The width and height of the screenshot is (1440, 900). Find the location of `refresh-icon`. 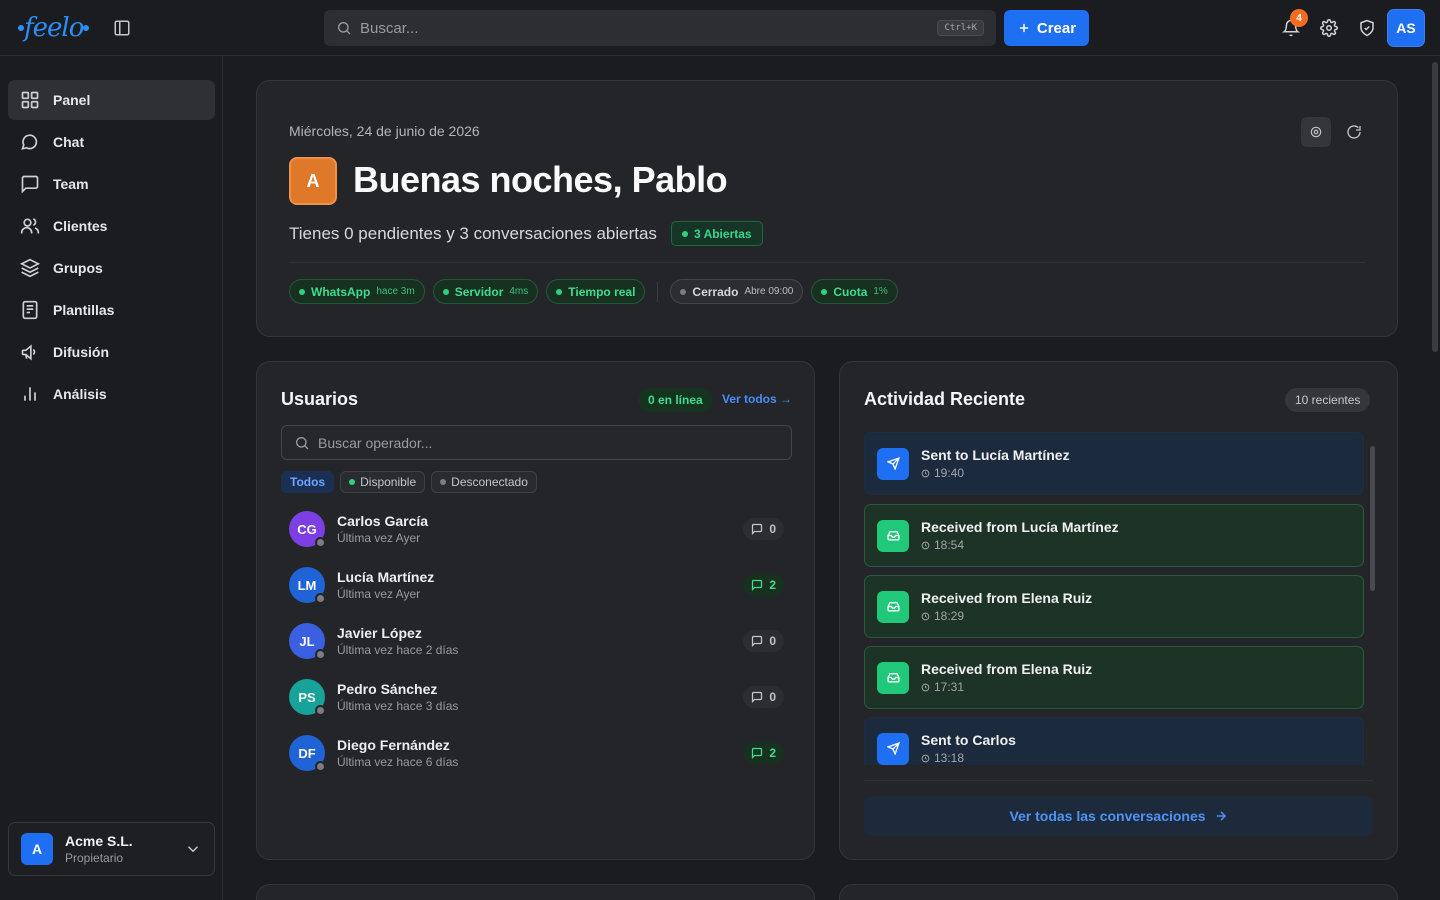

refresh-icon is located at coordinates (1354, 132).